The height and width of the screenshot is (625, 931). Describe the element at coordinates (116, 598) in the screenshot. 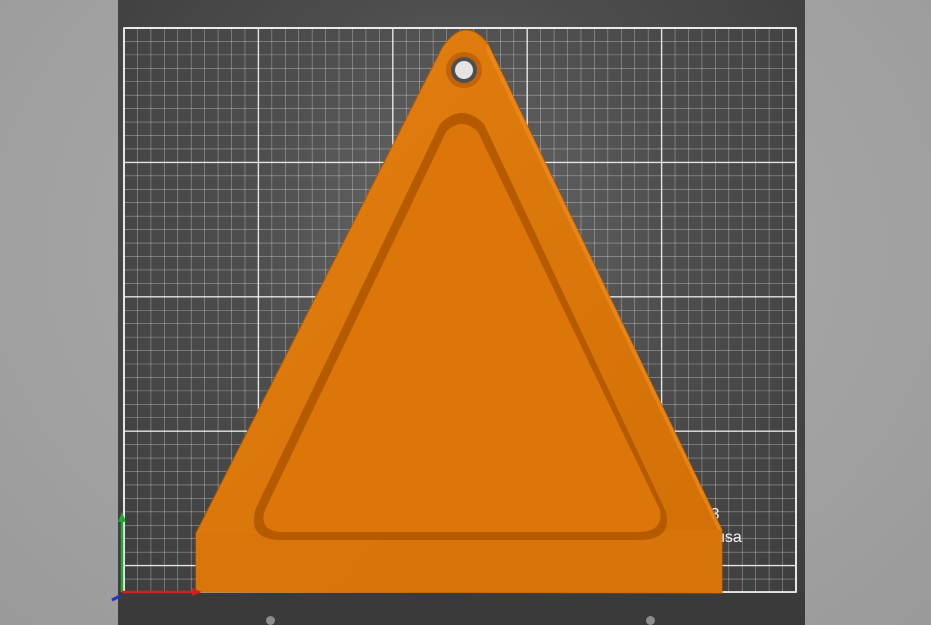

I see `z-axis-line` at that location.